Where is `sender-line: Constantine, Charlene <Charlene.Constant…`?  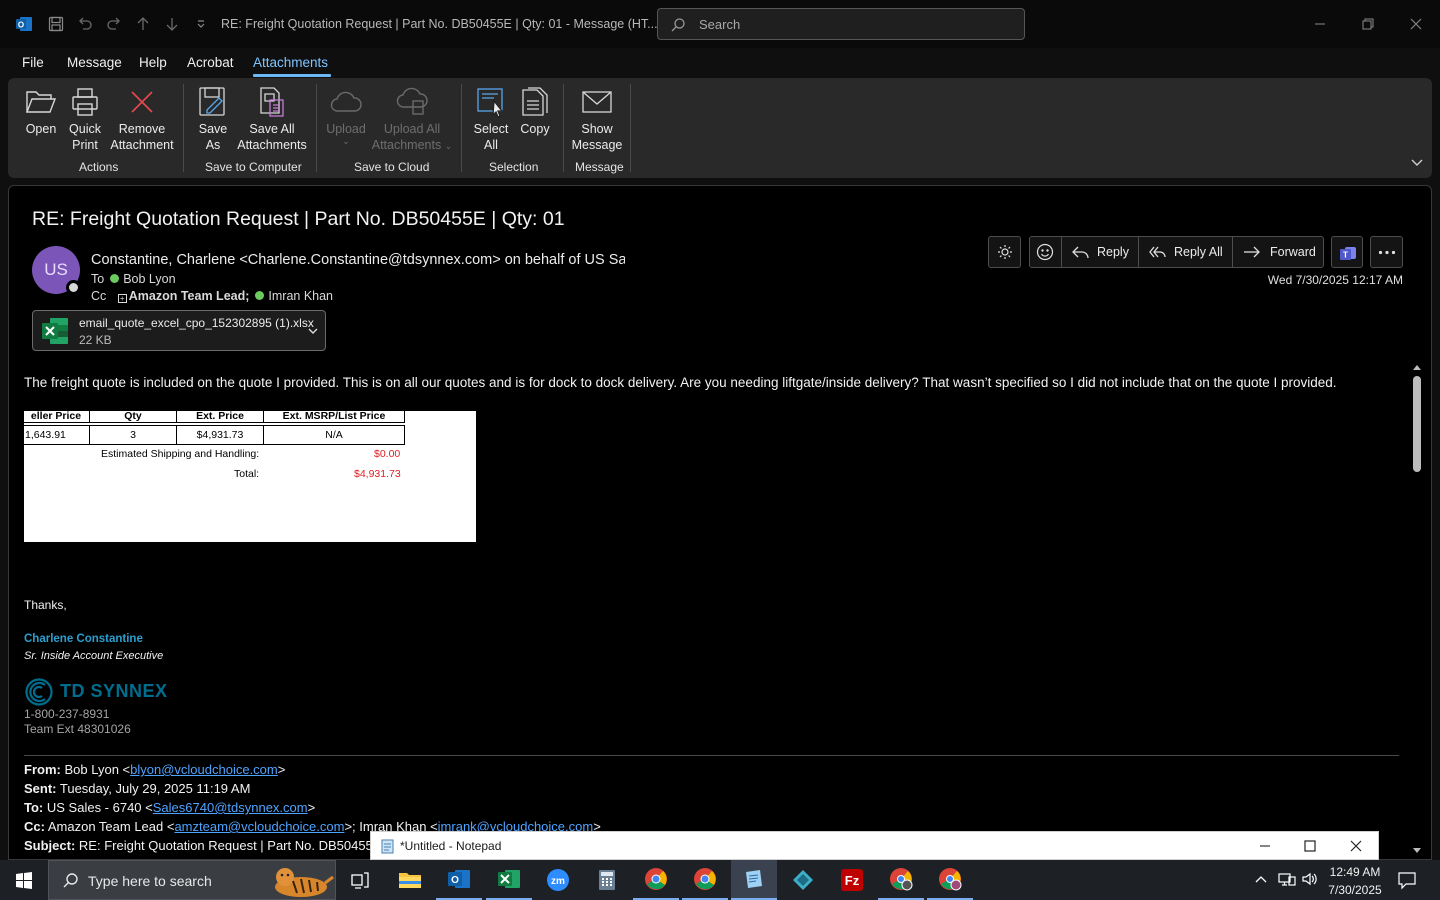
sender-line: Constantine, Charlene <Charlene.Constant… is located at coordinates (358, 260).